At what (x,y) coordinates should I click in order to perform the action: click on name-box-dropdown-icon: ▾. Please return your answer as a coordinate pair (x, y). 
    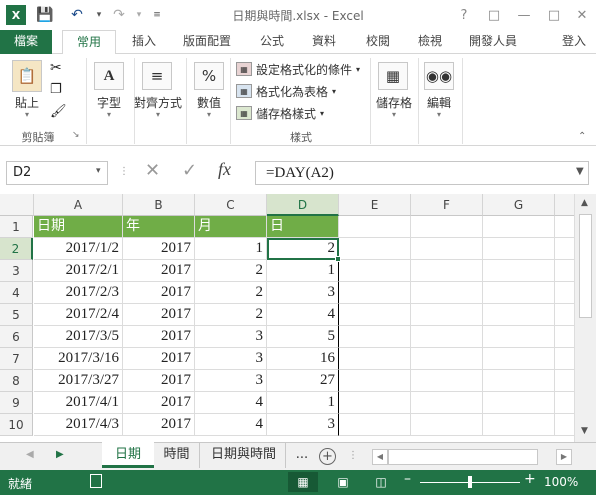
    Looking at the image, I should click on (98, 171).